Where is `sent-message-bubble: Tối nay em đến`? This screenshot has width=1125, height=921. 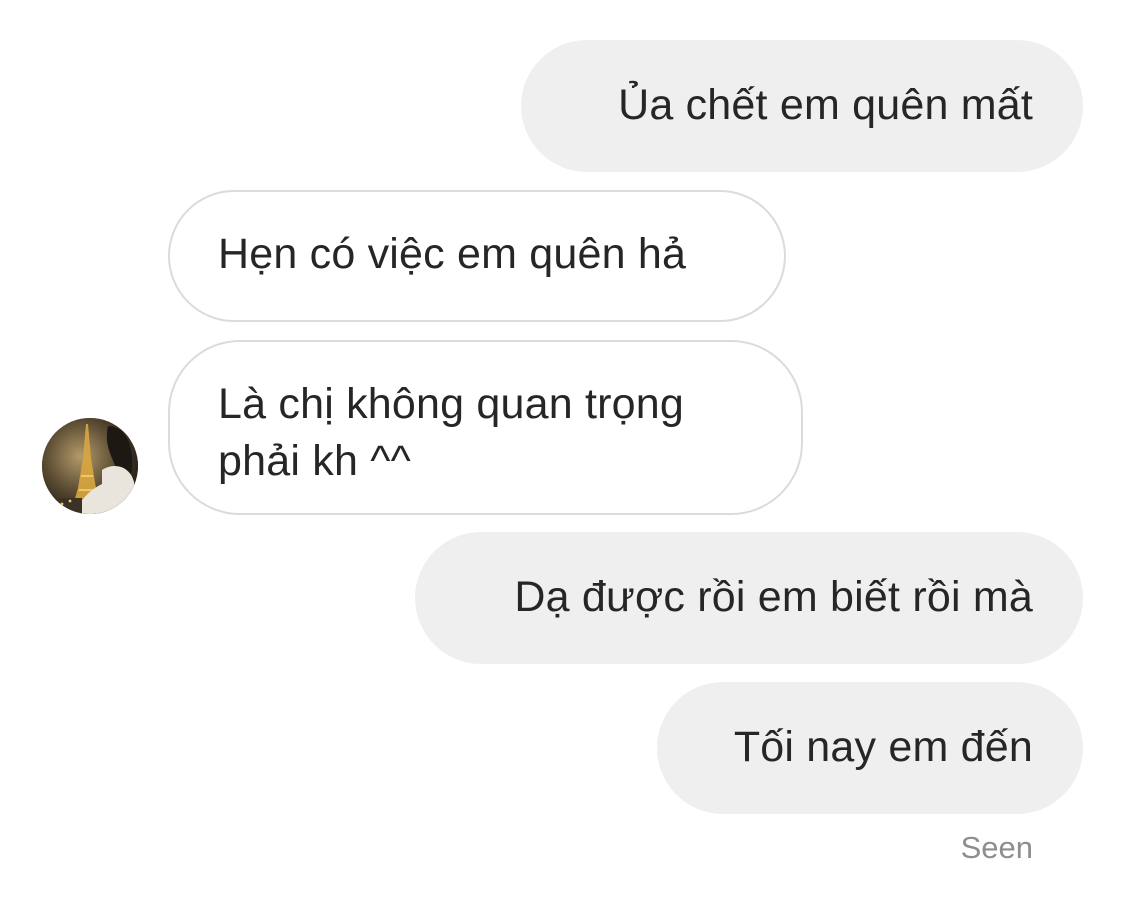 sent-message-bubble: Tối nay em đến is located at coordinates (870, 748).